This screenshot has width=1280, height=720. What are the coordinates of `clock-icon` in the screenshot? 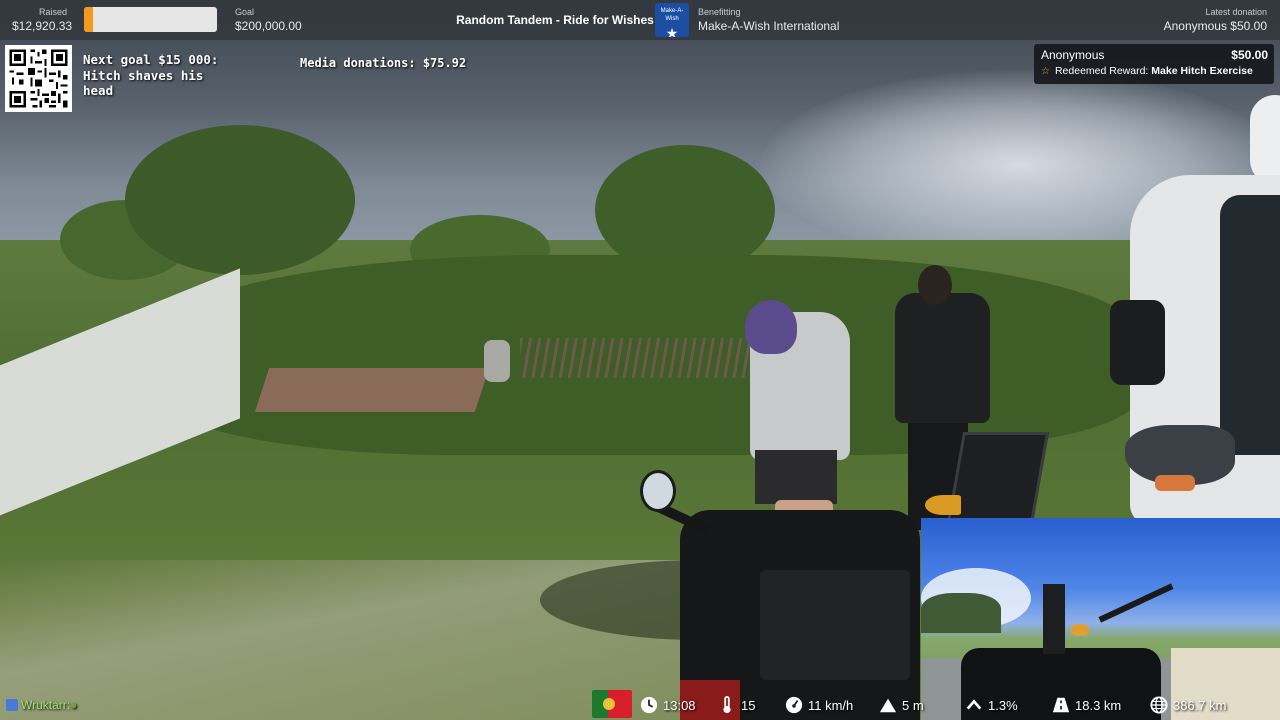 It's located at (649, 705).